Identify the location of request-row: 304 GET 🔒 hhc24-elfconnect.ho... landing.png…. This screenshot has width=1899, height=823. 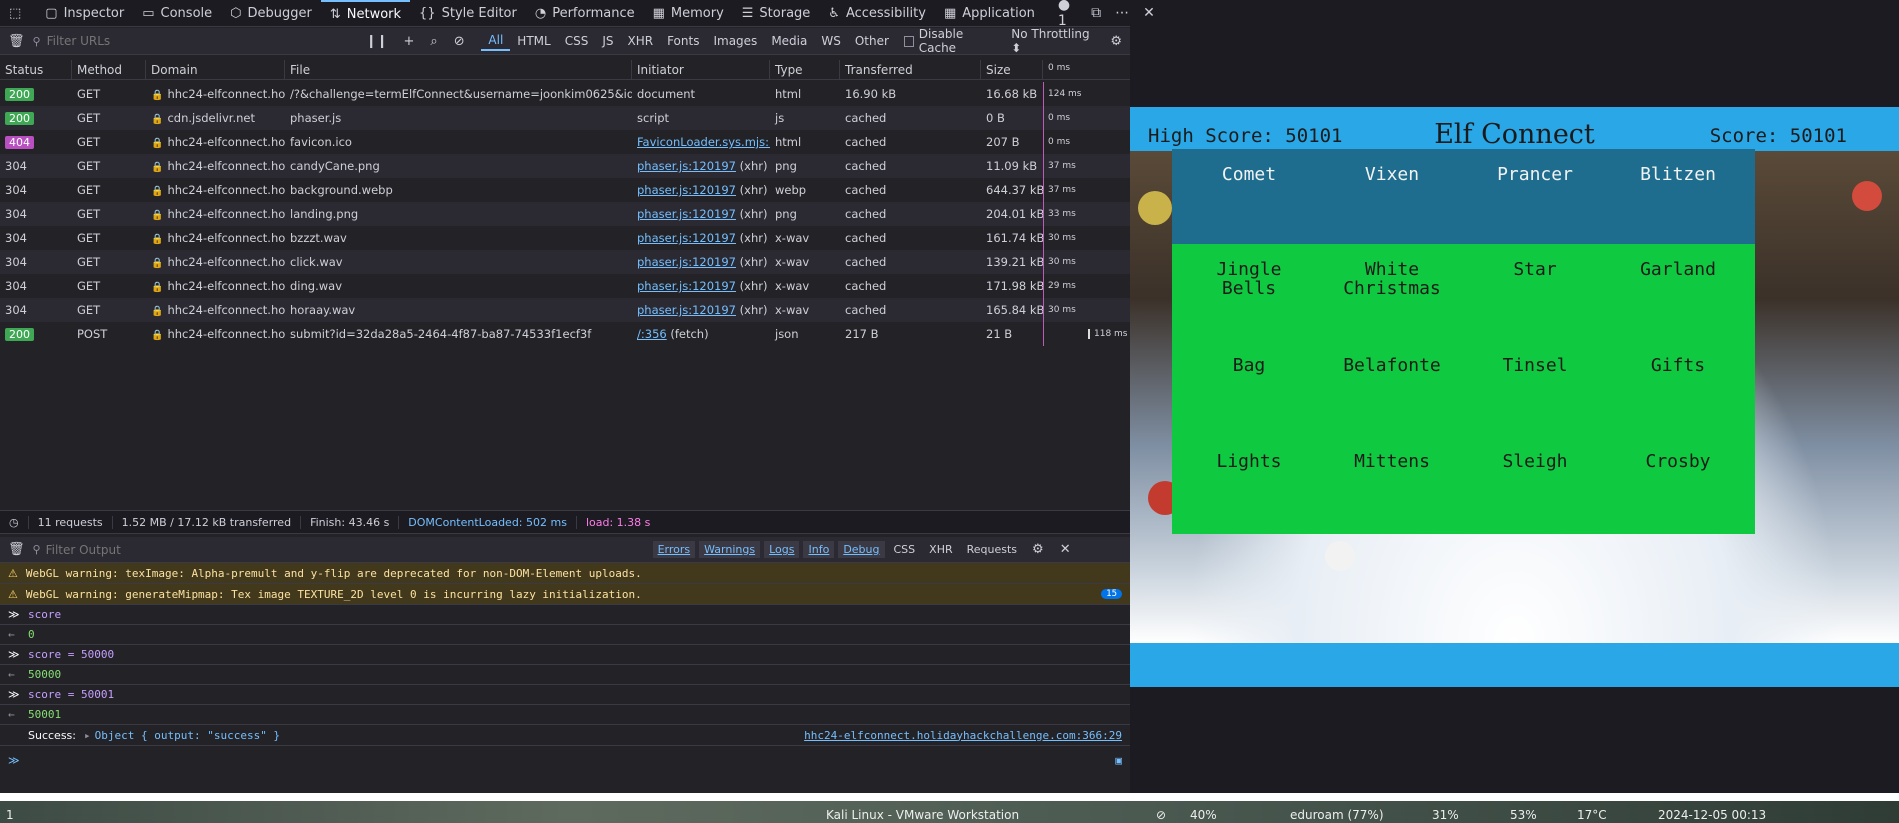
(565, 214).